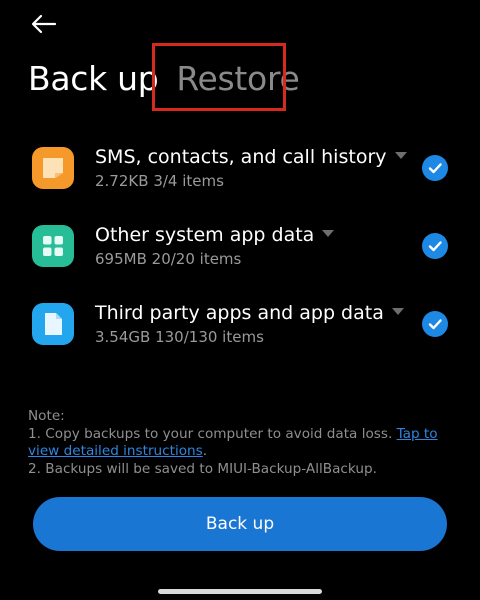 This screenshot has width=480, height=600. What do you see at coordinates (168, 259) in the screenshot?
I see `item-details: 695MB 20/20 items` at bounding box center [168, 259].